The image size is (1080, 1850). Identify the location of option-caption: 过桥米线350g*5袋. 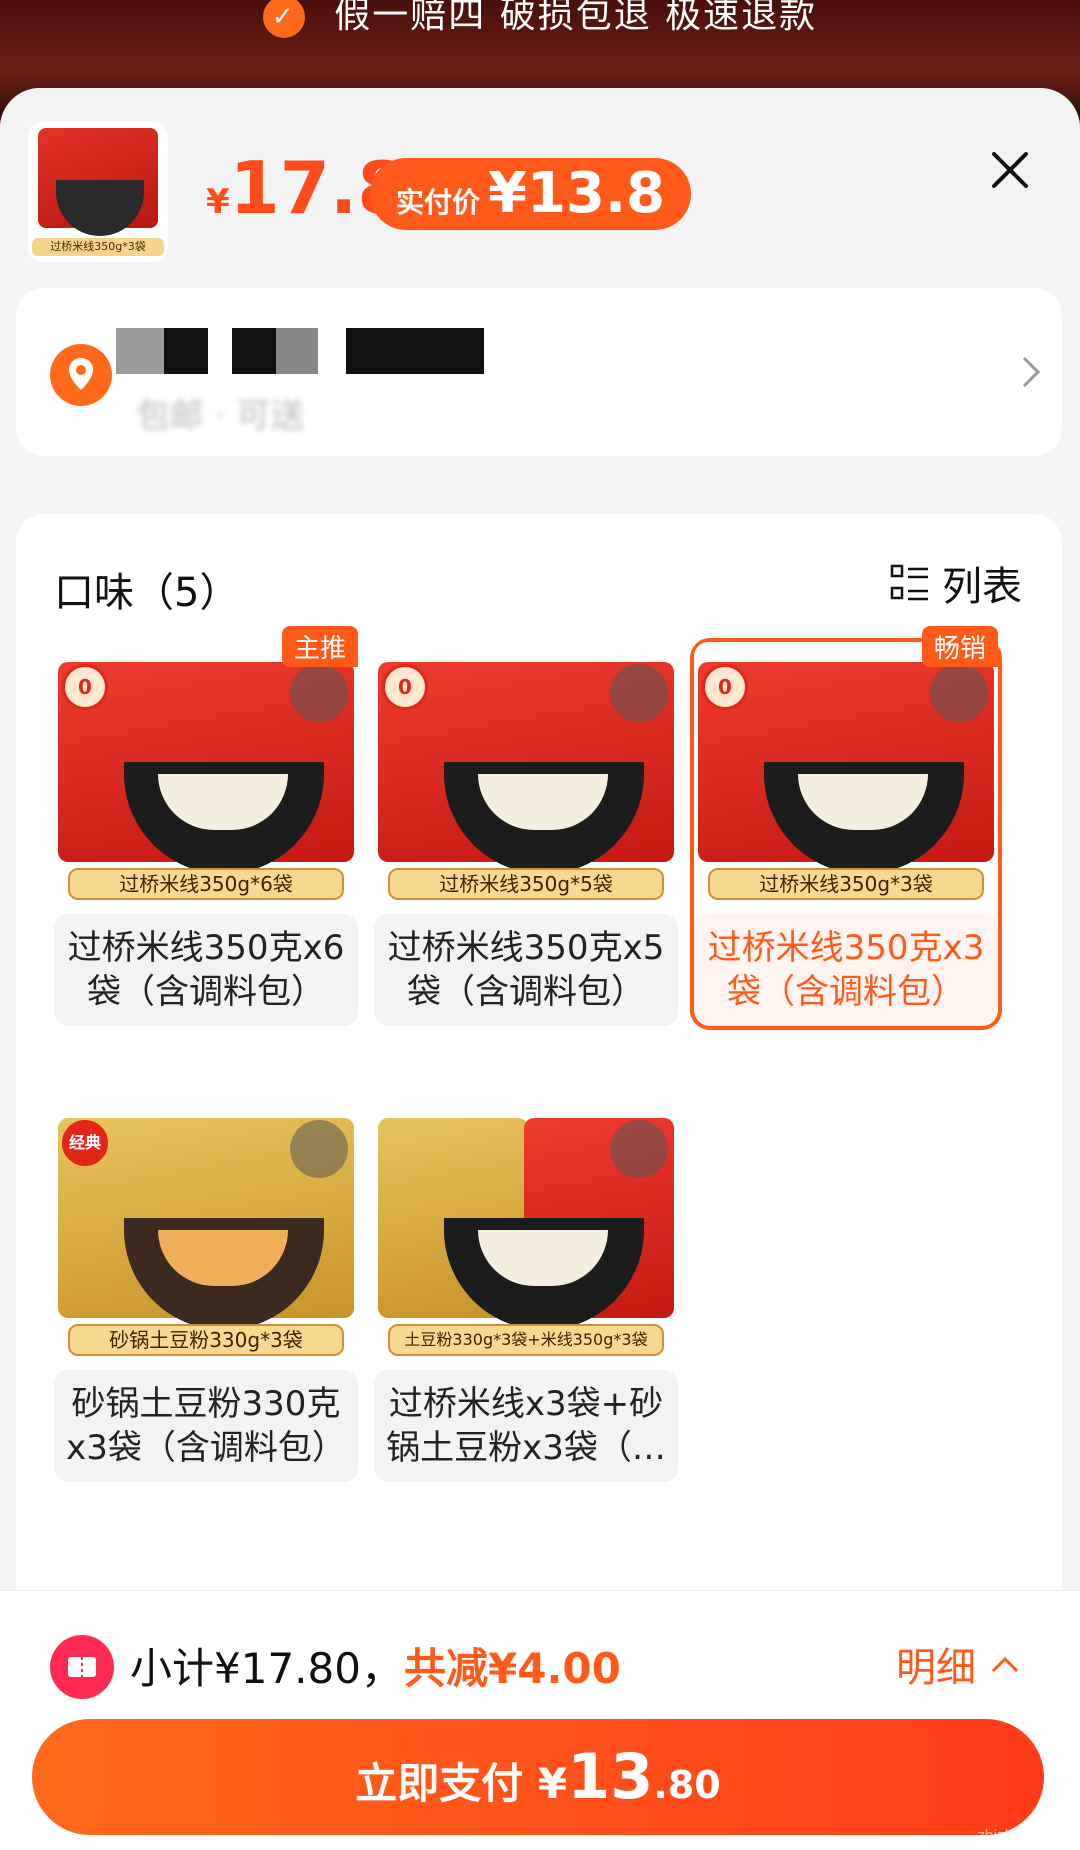
(526, 884).